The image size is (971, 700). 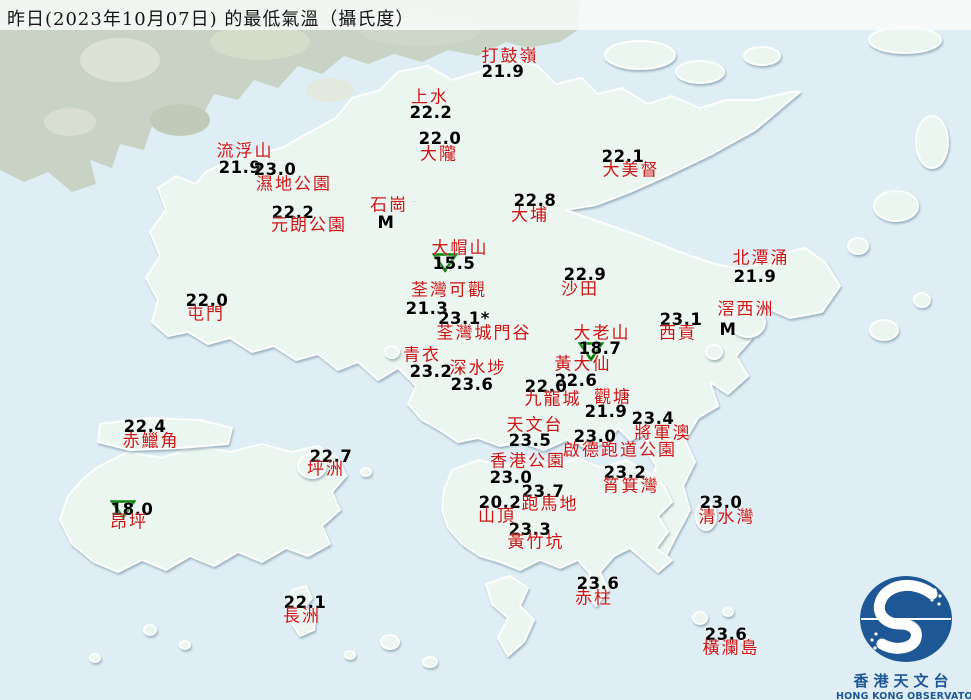 I want to click on station-name-peng-chau: 坪洲, so click(x=326, y=469).